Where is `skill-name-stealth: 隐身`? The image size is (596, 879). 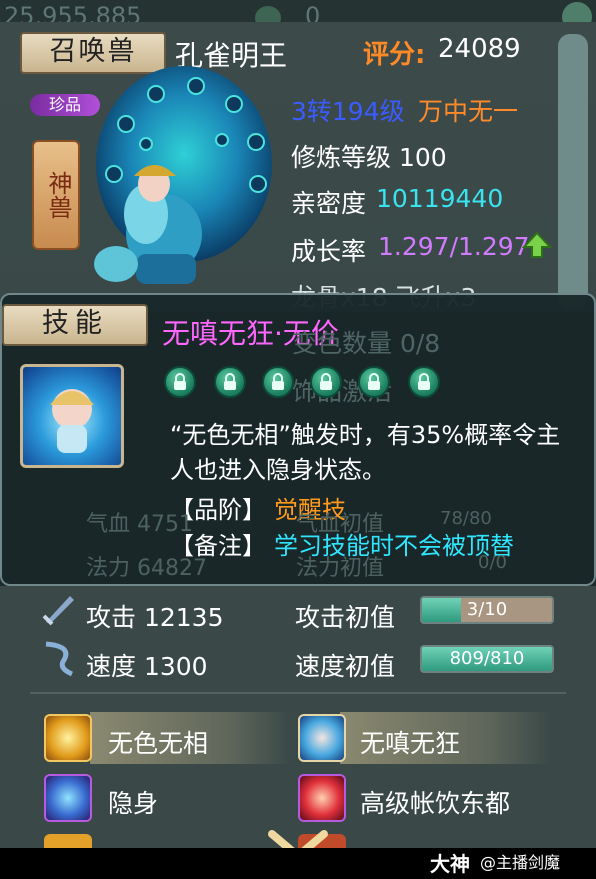 skill-name-stealth: 隐身 is located at coordinates (133, 802).